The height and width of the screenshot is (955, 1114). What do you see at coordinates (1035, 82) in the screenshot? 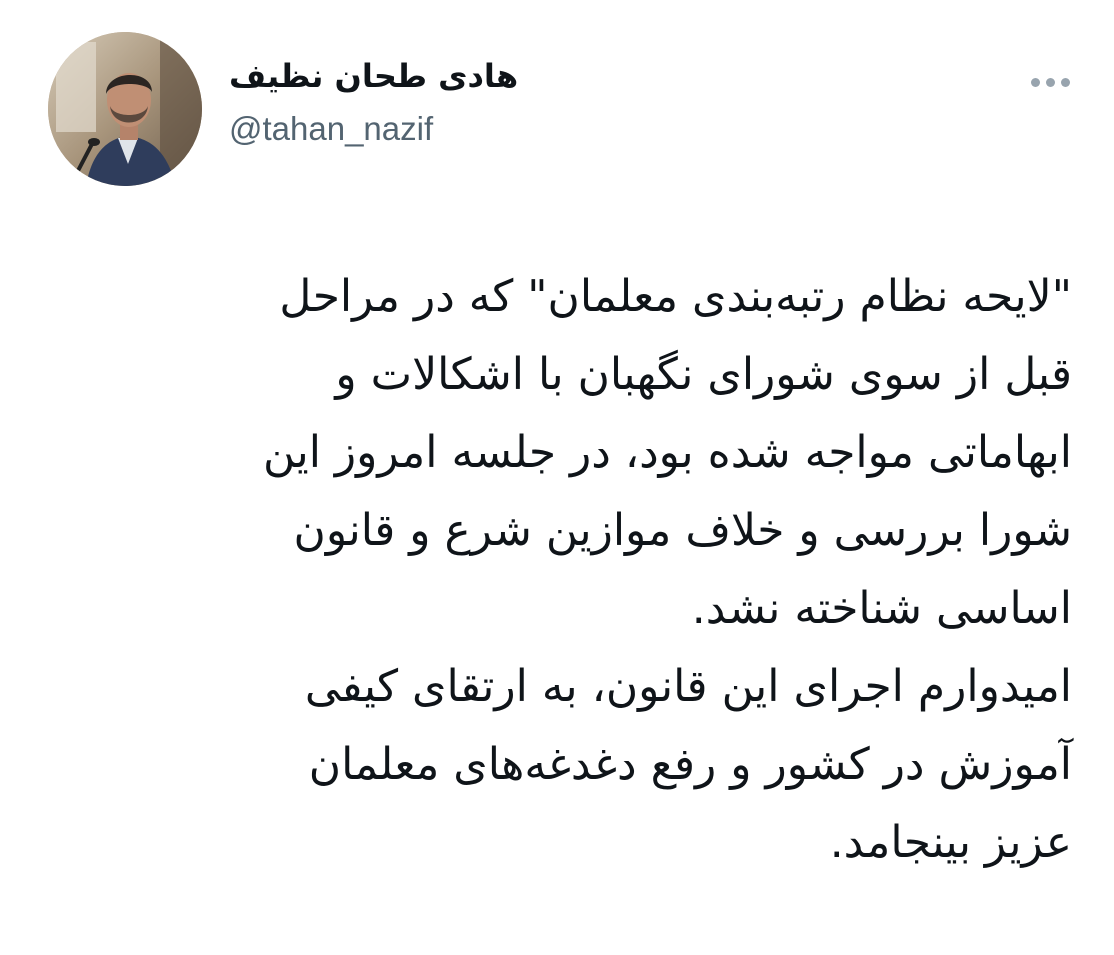
I see `more-options-icon` at bounding box center [1035, 82].